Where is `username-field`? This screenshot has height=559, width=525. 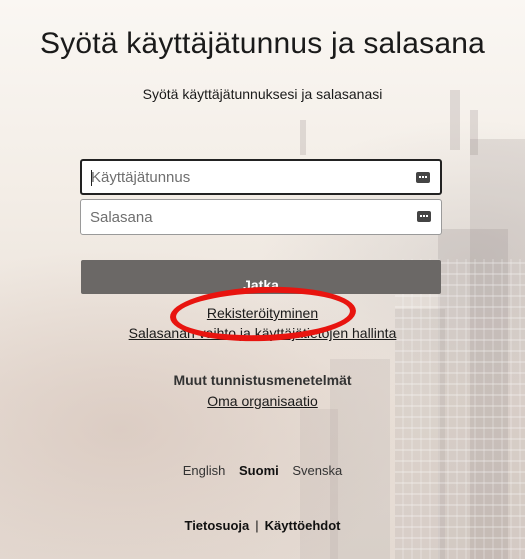 username-field is located at coordinates (261, 177).